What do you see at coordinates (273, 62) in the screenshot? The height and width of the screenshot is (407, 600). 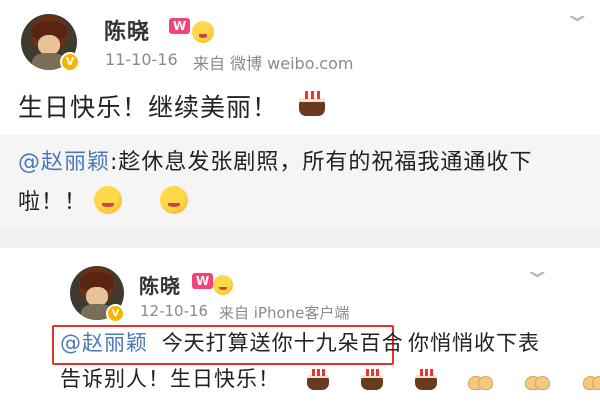 I see `post-source: 来自 微博 weibo.com` at bounding box center [273, 62].